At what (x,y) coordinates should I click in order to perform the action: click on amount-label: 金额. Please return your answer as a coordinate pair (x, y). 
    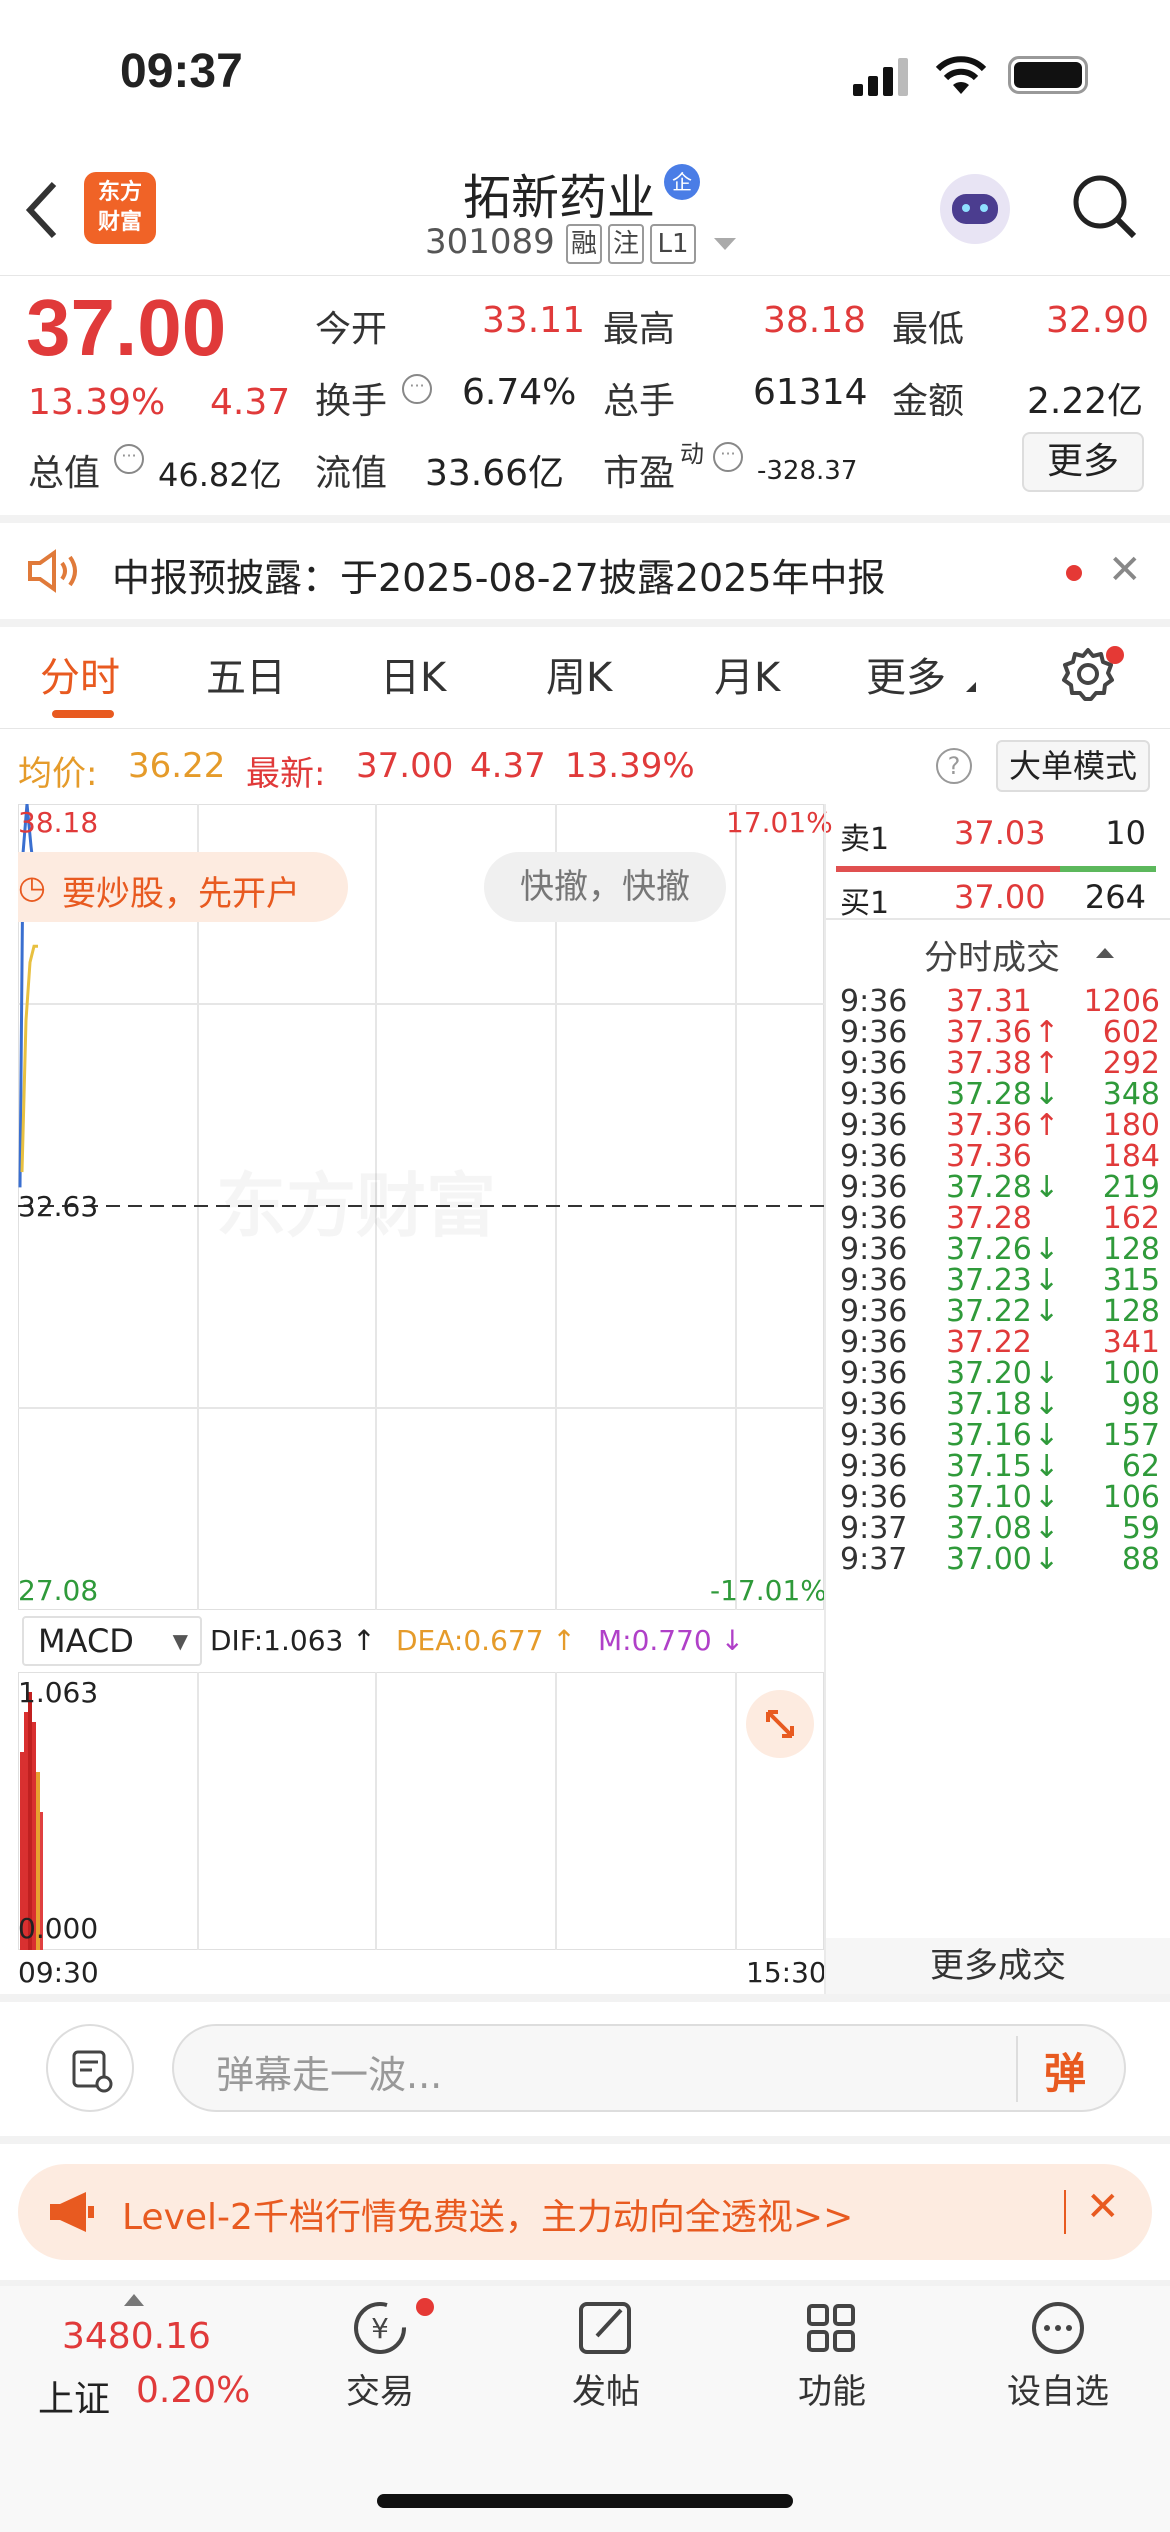
    Looking at the image, I should click on (928, 401).